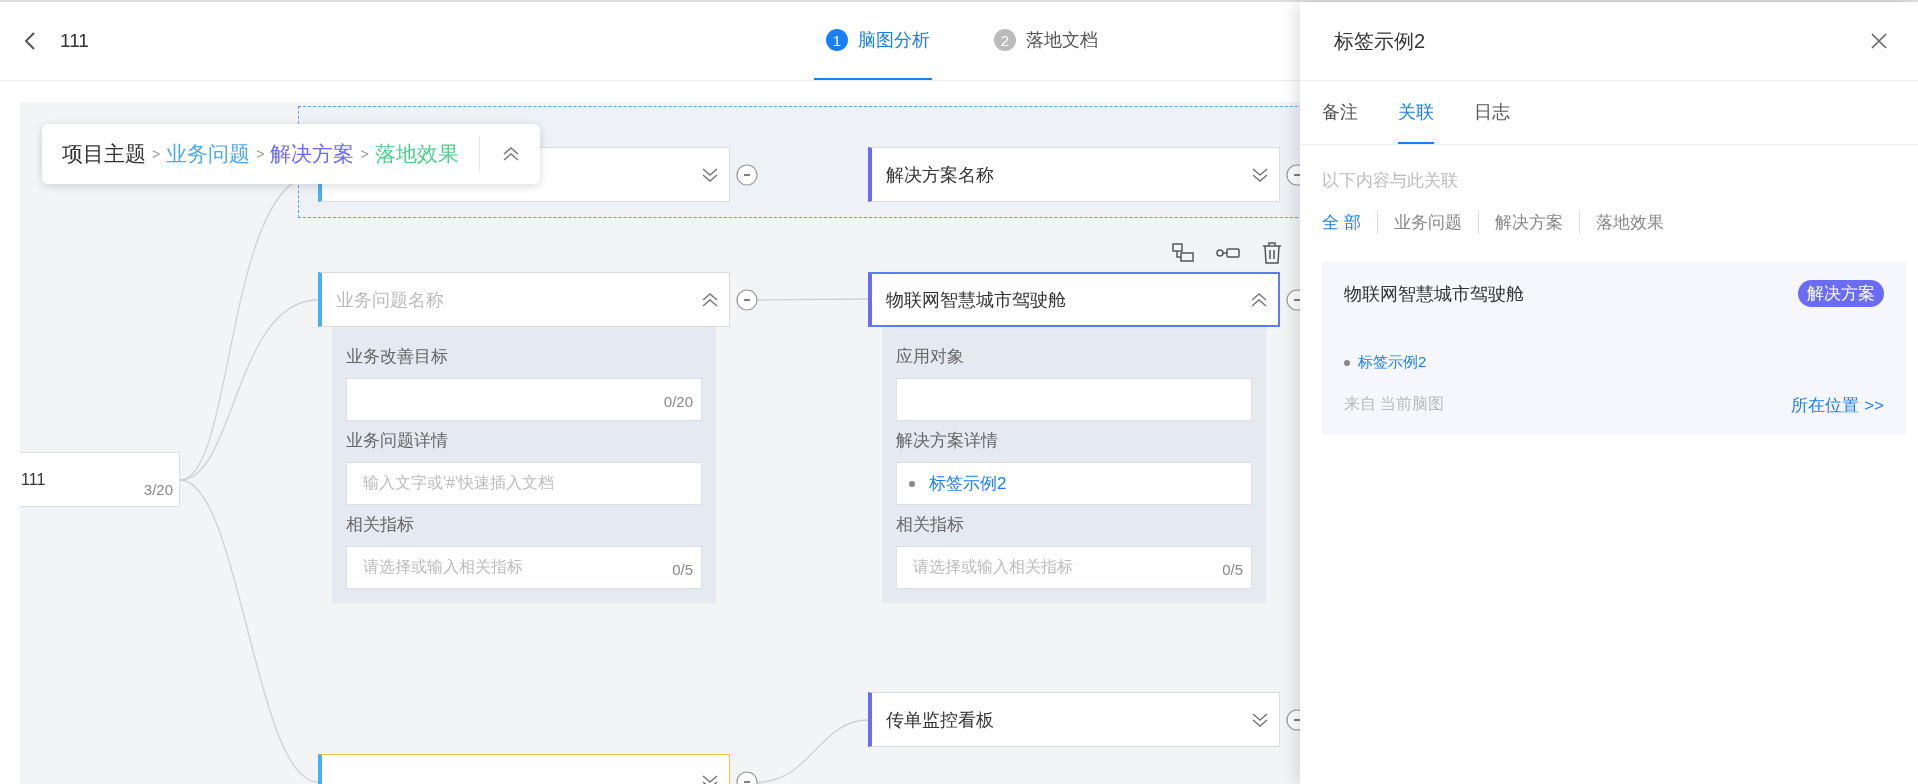 Image resolution: width=1918 pixels, height=784 pixels. I want to click on filter-tab: 业务问题, so click(1427, 222).